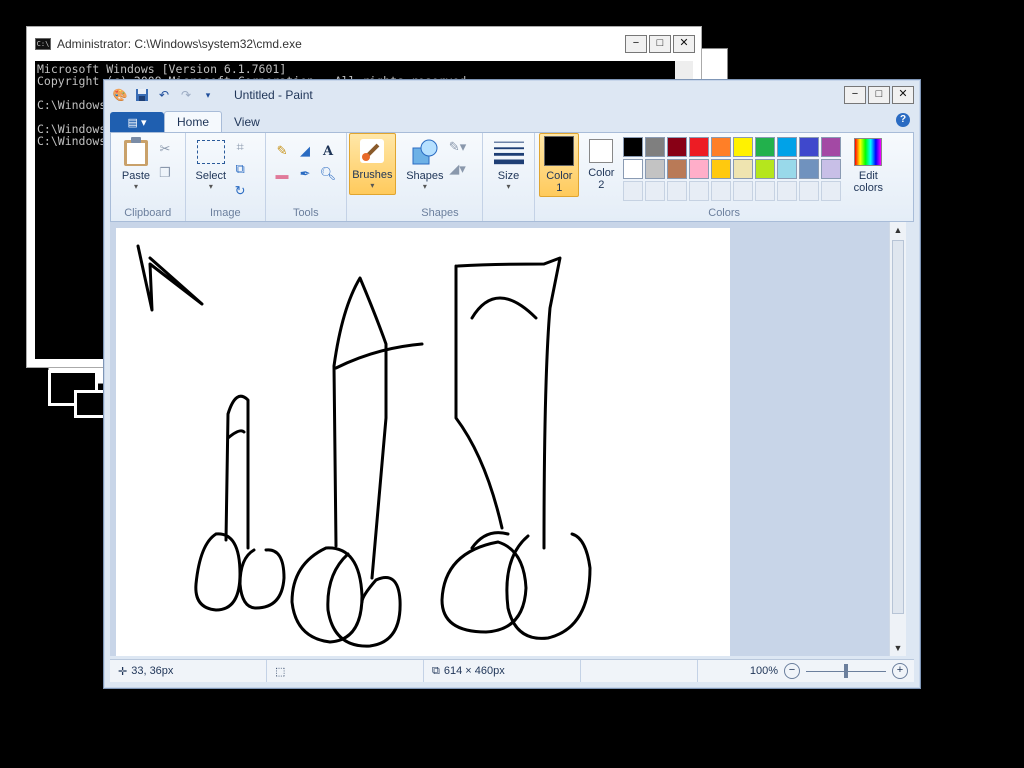 The width and height of the screenshot is (1024, 768). What do you see at coordinates (120, 95) in the screenshot?
I see `paint-app-icon: 🎨` at bounding box center [120, 95].